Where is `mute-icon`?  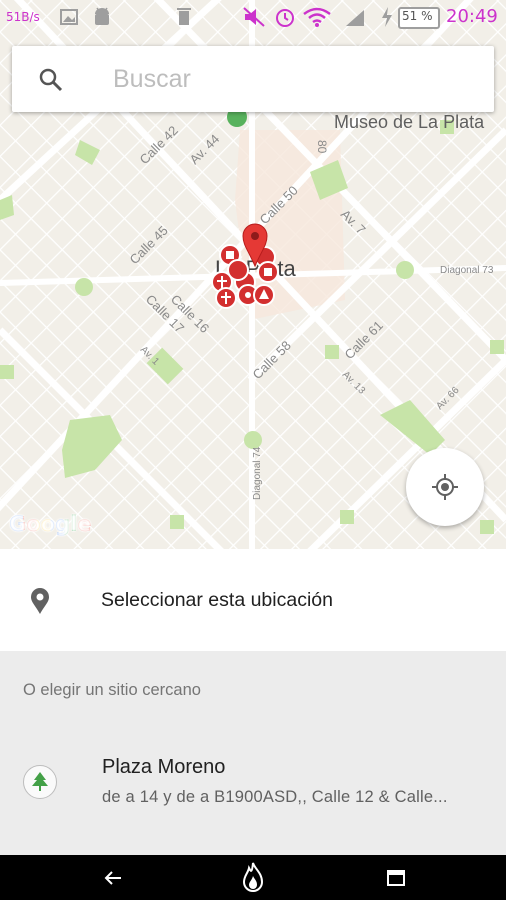
mute-icon is located at coordinates (254, 17).